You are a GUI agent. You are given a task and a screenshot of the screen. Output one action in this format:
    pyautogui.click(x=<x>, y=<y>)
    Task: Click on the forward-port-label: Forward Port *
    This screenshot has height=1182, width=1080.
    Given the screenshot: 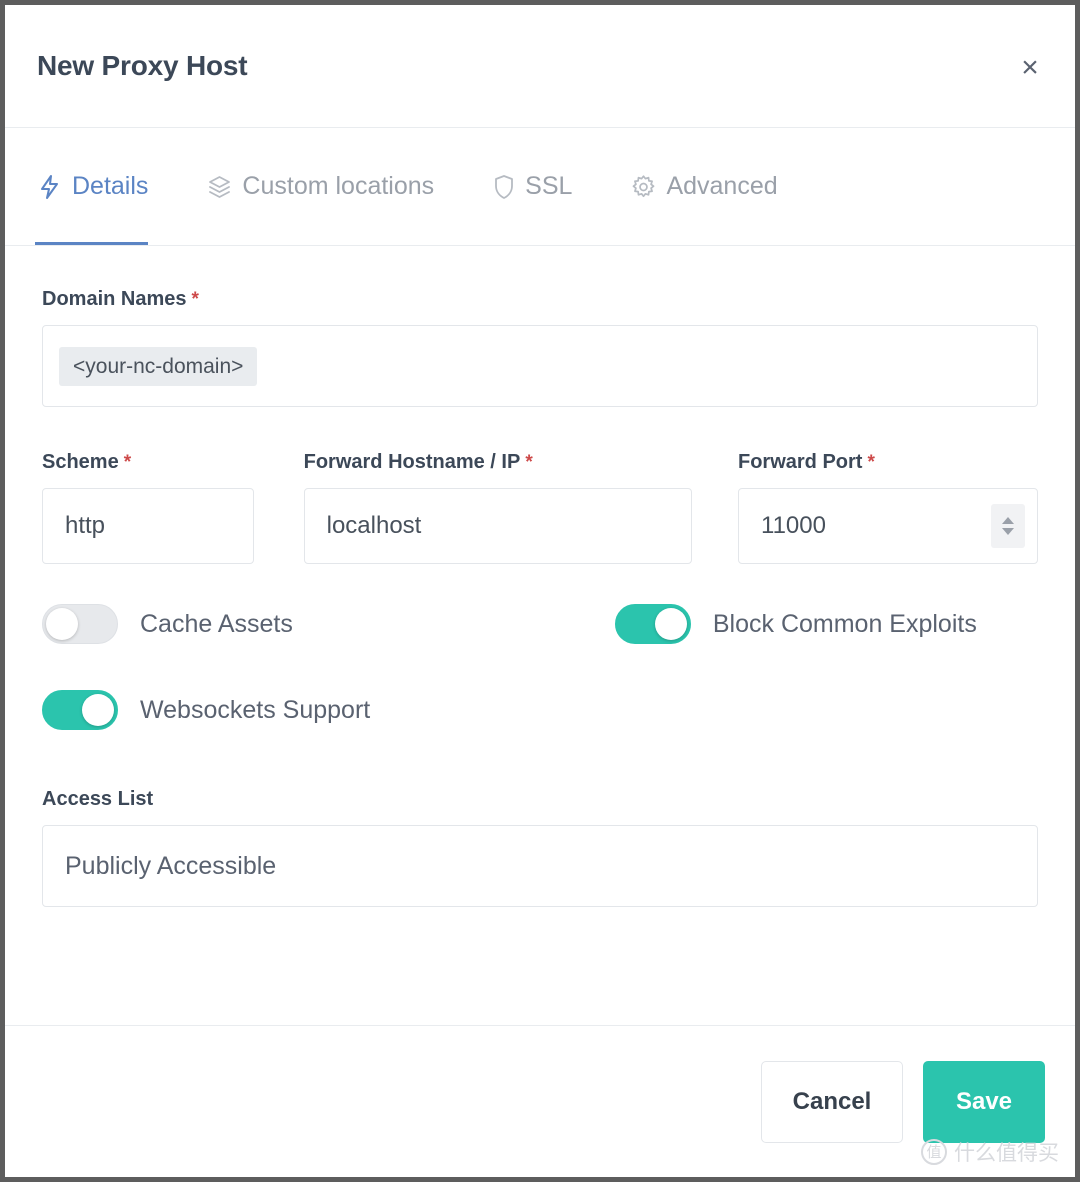 What is the action you would take?
    pyautogui.click(x=888, y=462)
    